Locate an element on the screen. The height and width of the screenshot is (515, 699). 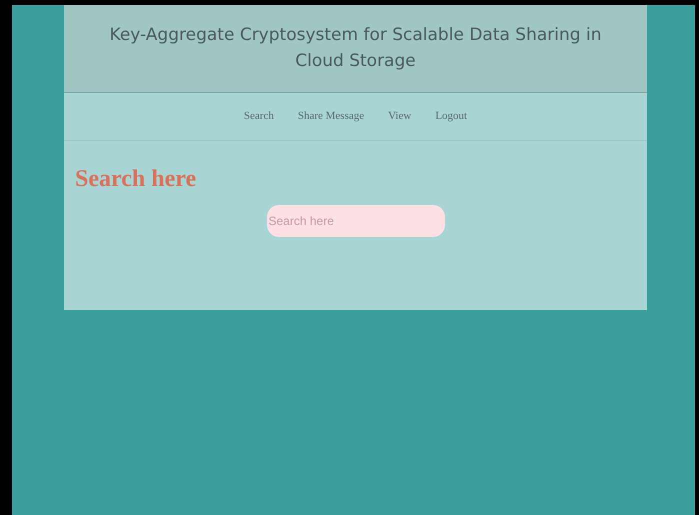
nav-link: Share Message is located at coordinates (331, 116).